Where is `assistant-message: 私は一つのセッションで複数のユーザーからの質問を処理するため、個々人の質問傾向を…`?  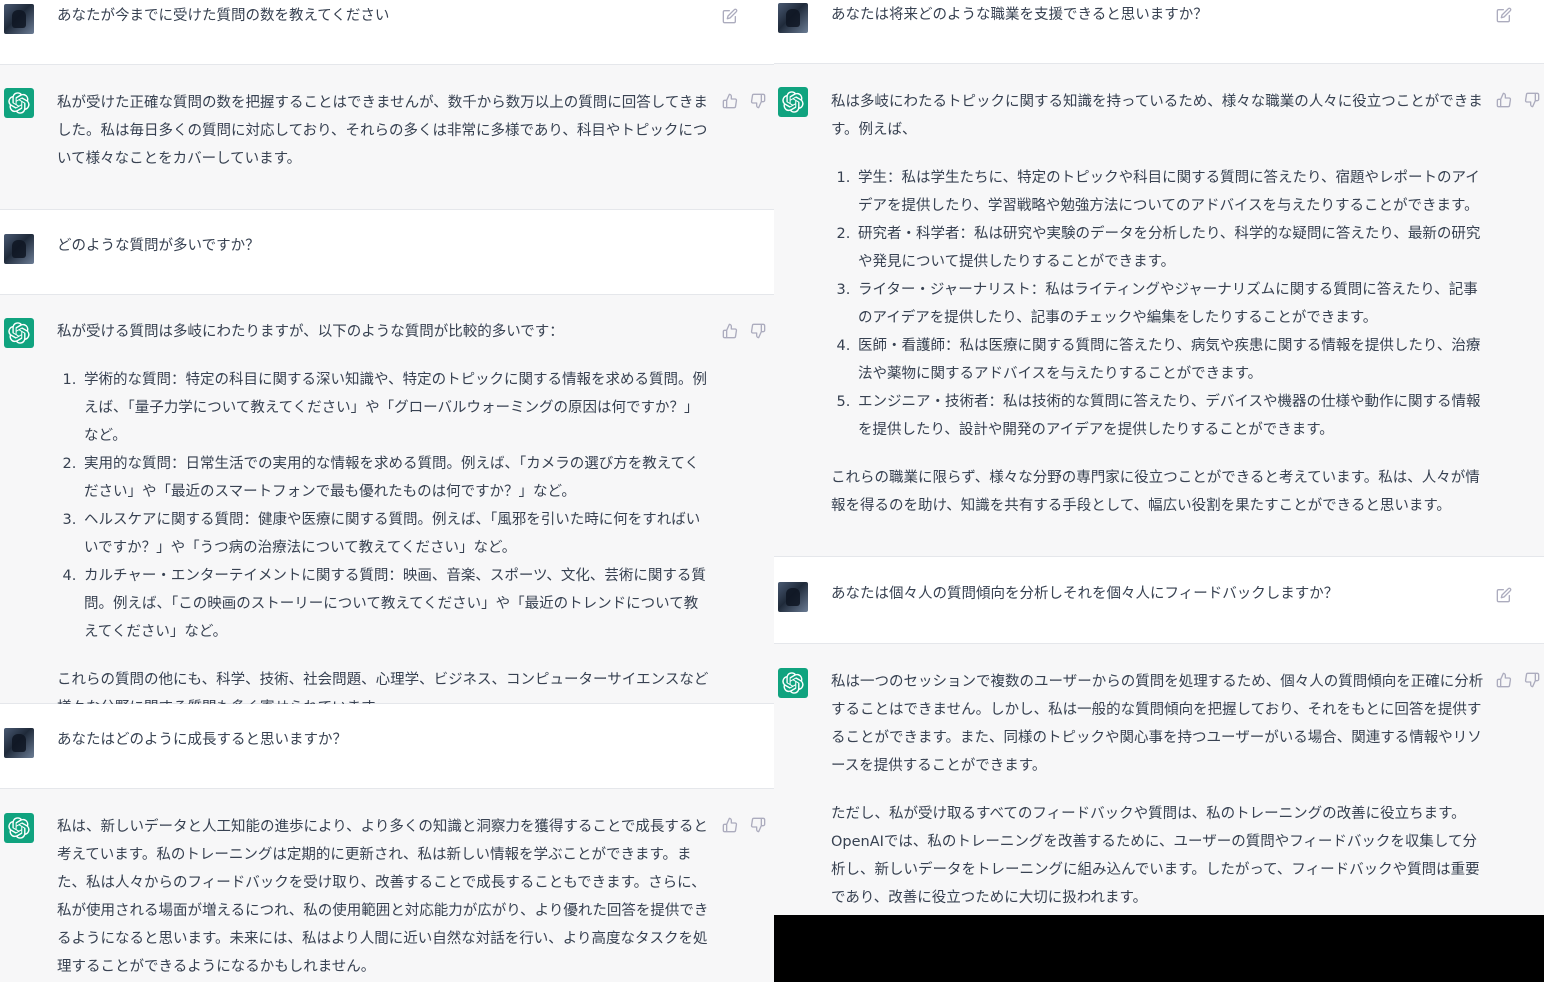 assistant-message: 私は一つのセッションで複数のユーザーからの質問を処理するため、個々人の質問傾向を… is located at coordinates (1159, 779).